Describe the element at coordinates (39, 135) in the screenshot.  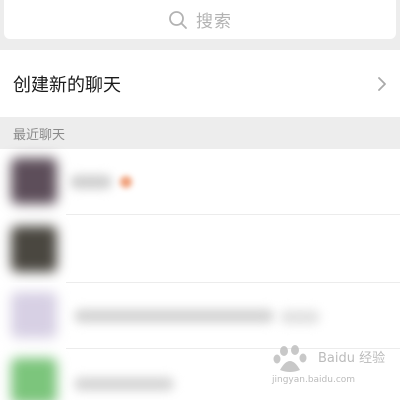
I see `recent-chats-title: 最近聊天` at that location.